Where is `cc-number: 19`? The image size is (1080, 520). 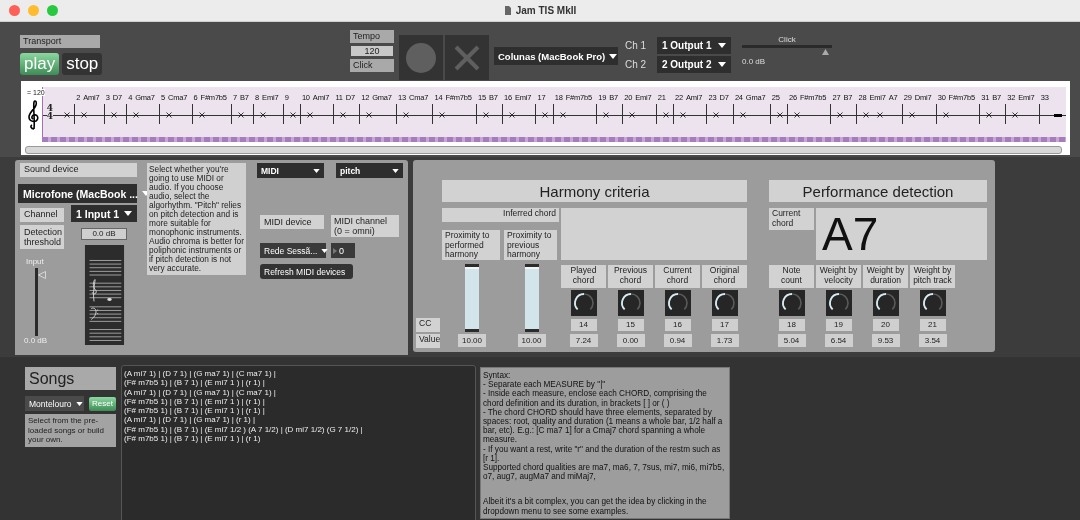 cc-number: 19 is located at coordinates (838, 324).